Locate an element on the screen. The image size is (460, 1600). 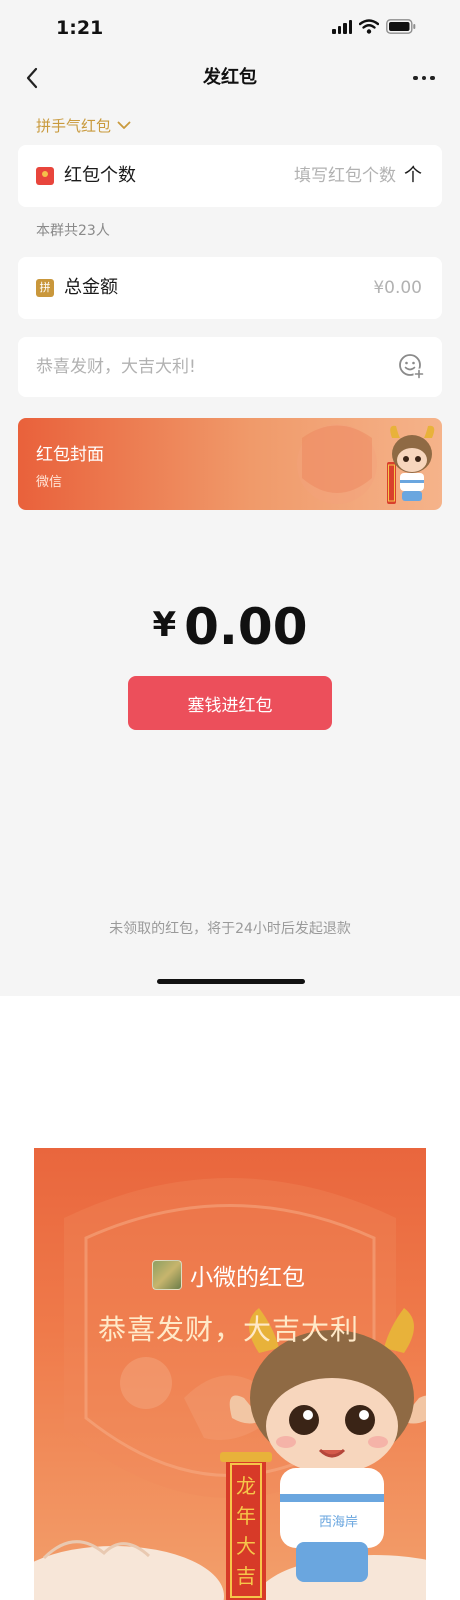
avatar is located at coordinates (167, 1275).